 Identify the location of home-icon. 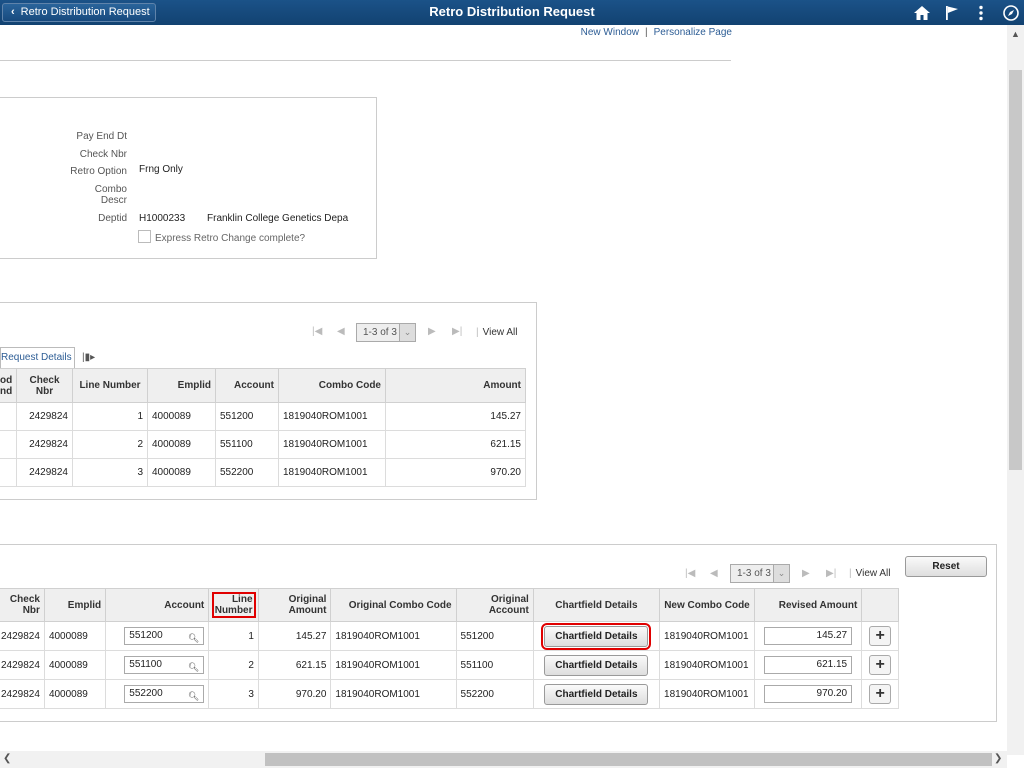
(922, 13).